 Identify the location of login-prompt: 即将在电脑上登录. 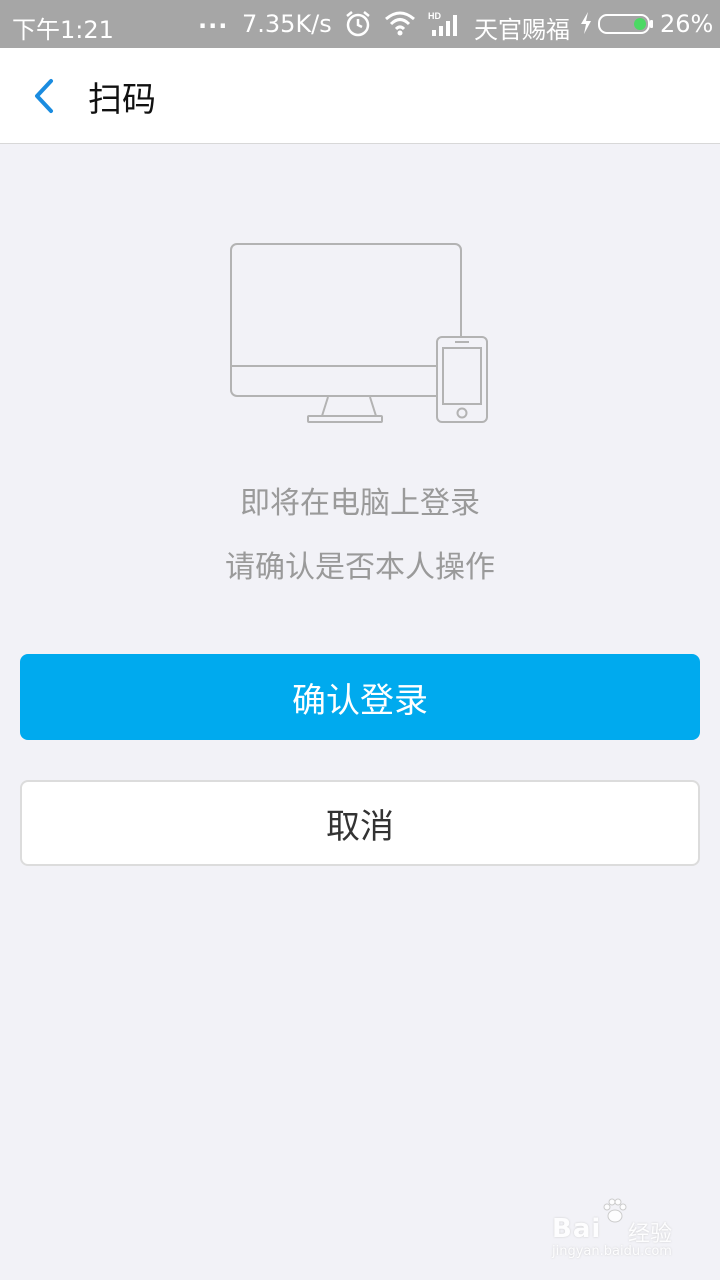
(360, 503).